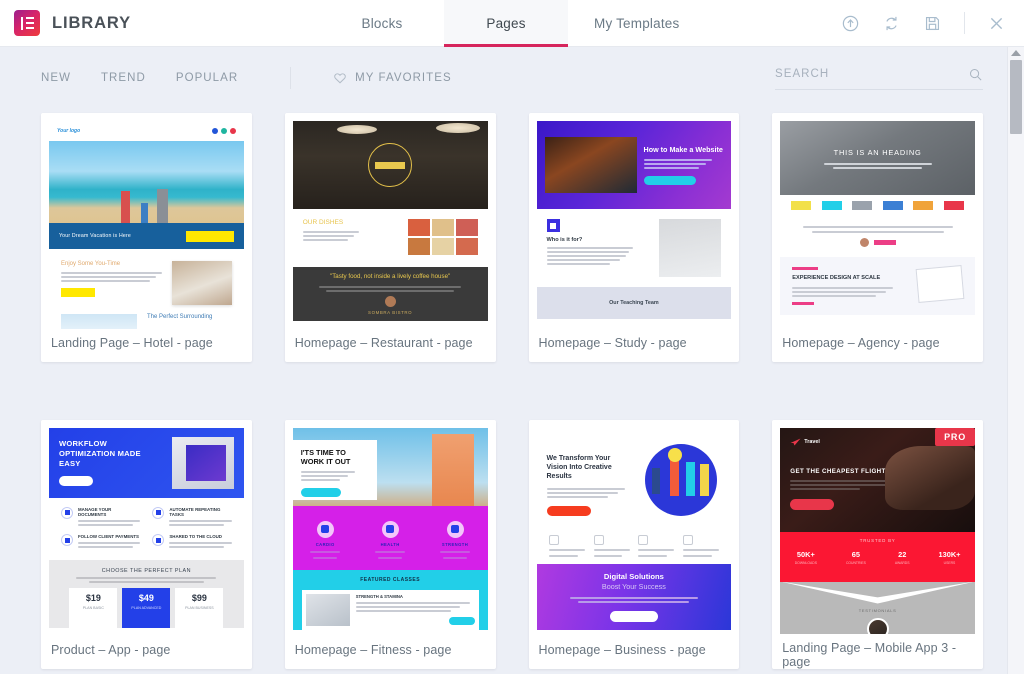  I want to click on thumb-hero-heading: I'TS TIME TO WORK IT OUT, so click(325, 456).